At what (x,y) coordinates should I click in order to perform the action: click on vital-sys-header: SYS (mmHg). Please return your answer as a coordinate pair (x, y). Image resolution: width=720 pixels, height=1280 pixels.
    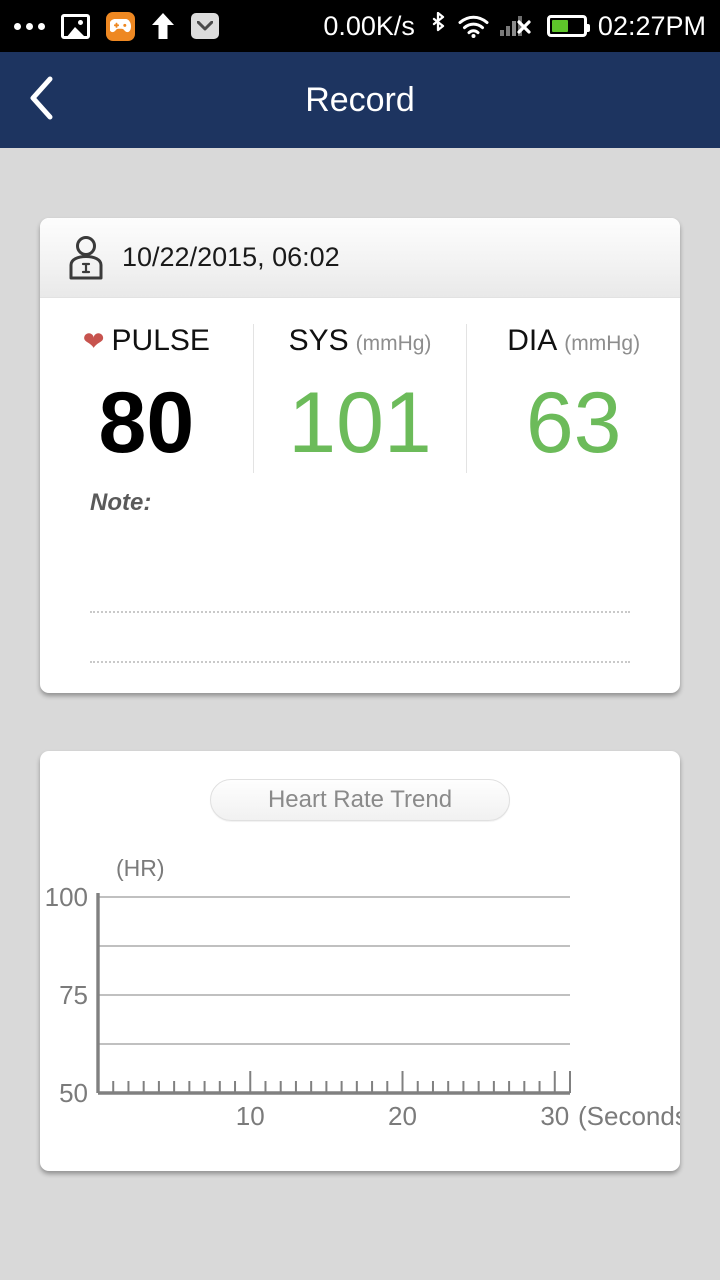
    Looking at the image, I should click on (360, 346).